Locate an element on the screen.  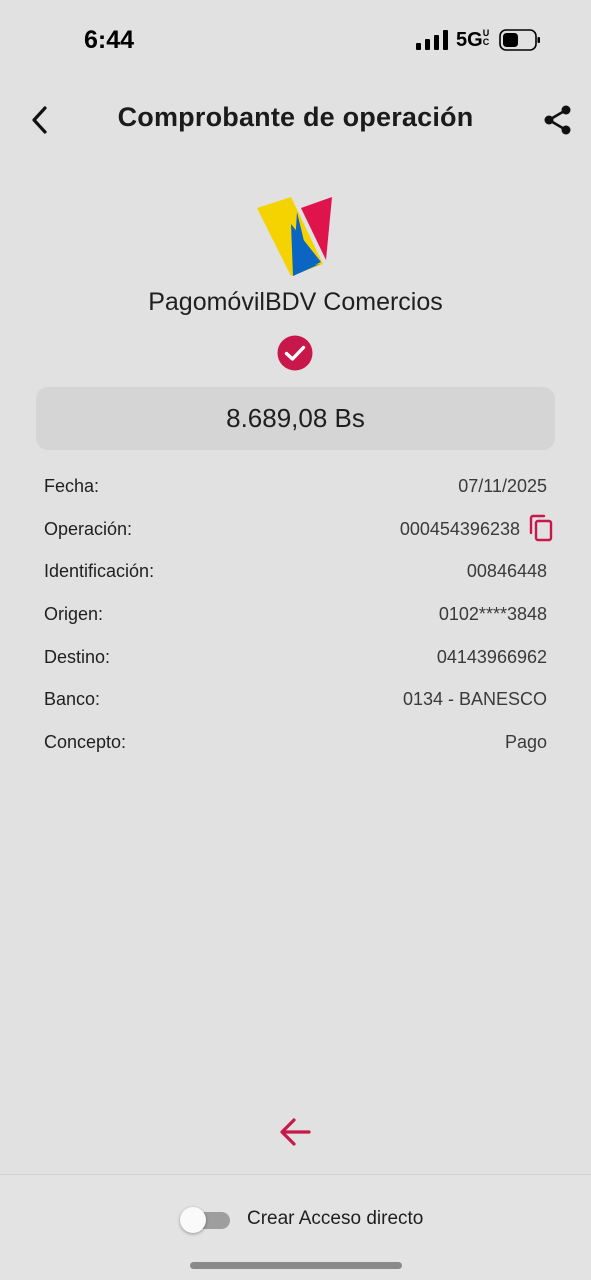
home-indicator is located at coordinates (296, 1265).